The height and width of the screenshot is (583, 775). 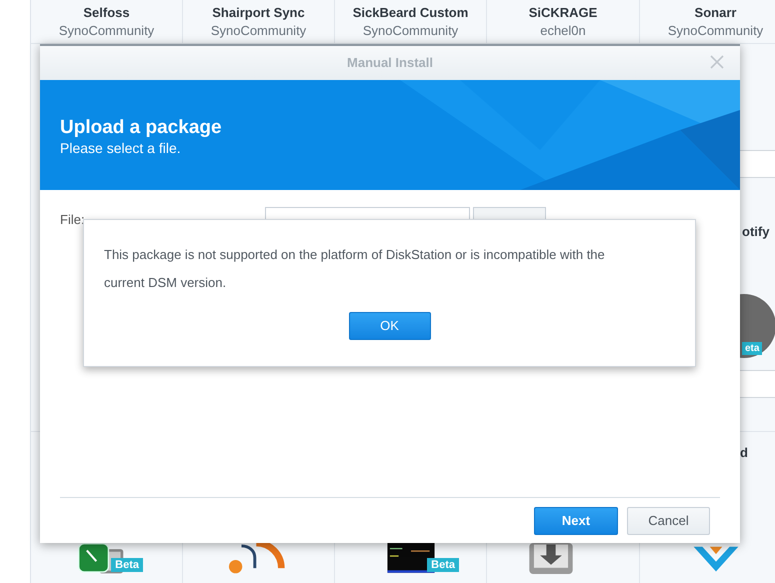 What do you see at coordinates (121, 148) in the screenshot?
I see `dialog-subheading: Please select a file.` at bounding box center [121, 148].